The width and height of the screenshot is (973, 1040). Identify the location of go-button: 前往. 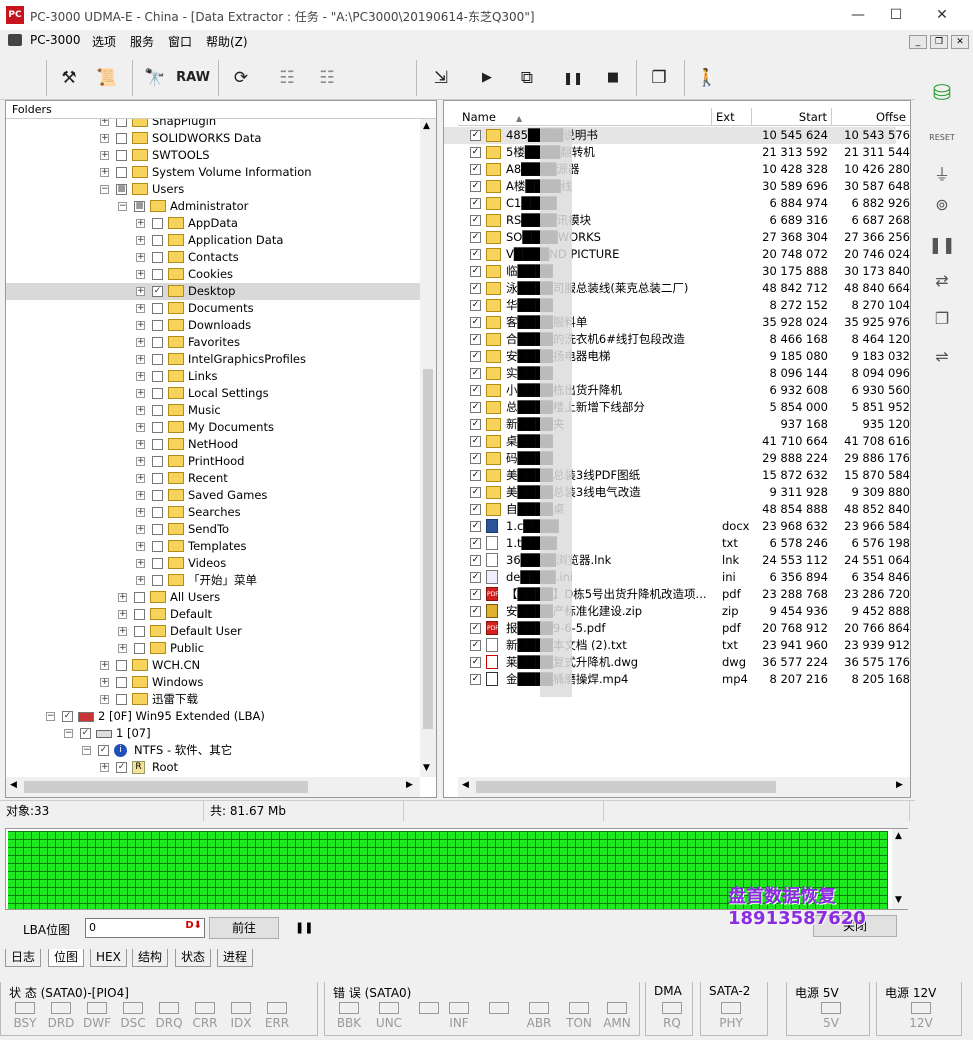
(244, 928).